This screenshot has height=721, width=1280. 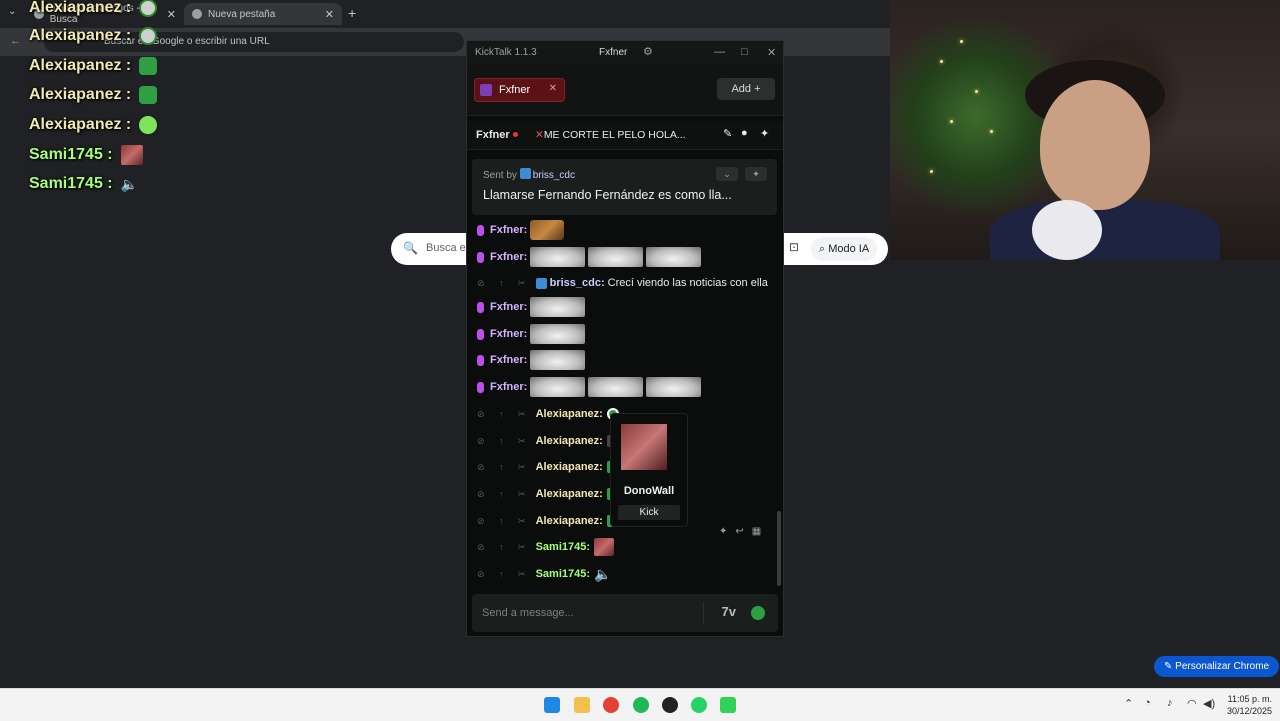 What do you see at coordinates (80, 65) in the screenshot?
I see `overlay-username: Alexiapanez :` at bounding box center [80, 65].